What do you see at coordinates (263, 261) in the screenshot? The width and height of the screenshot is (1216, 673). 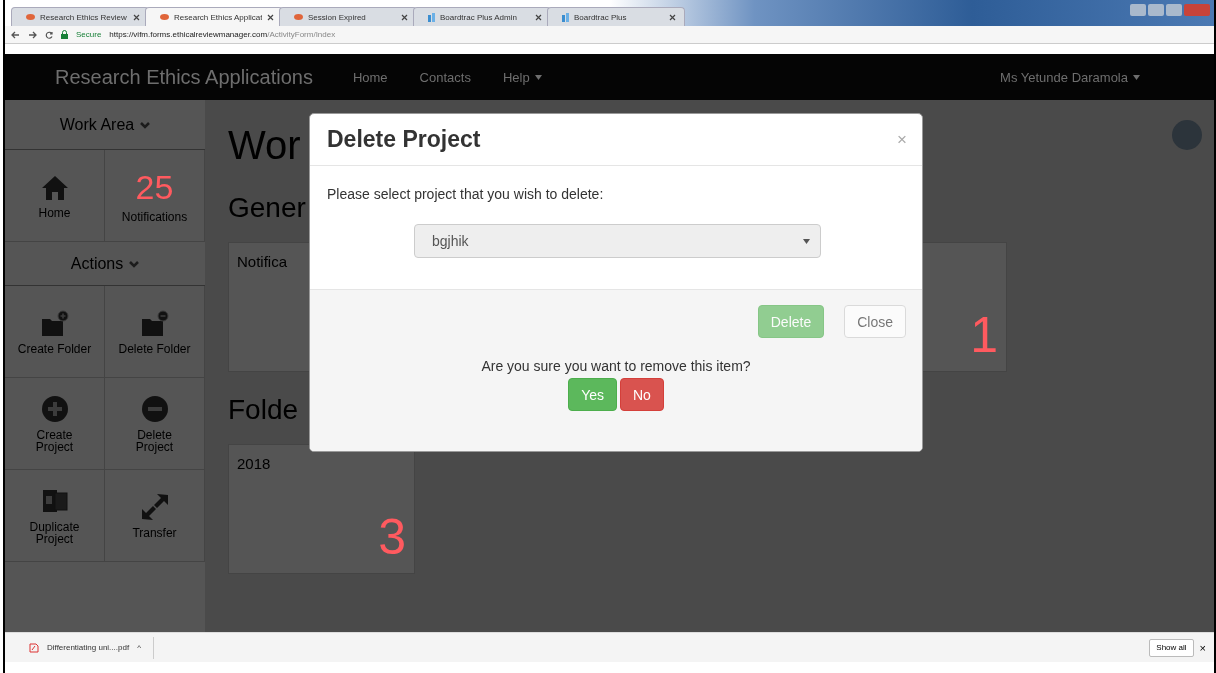 I see `card-title: Notifica` at bounding box center [263, 261].